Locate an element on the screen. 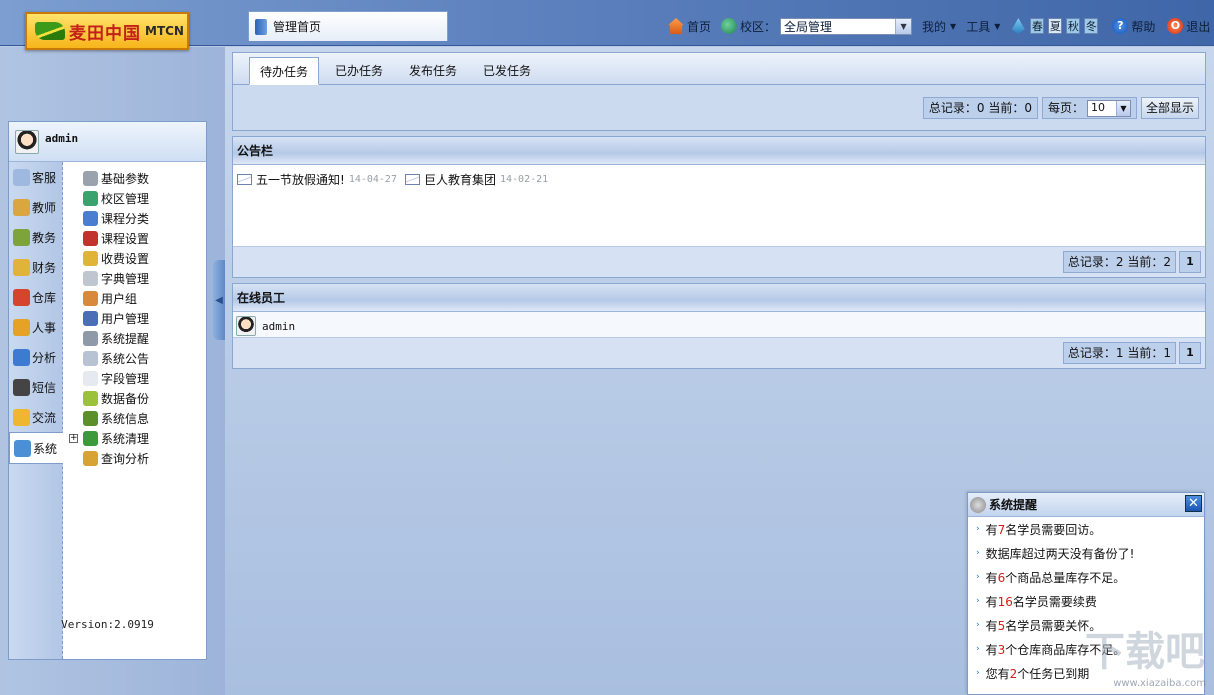 The width and height of the screenshot is (1214, 695). sidebar-category-8: 交流 is located at coordinates (35, 417).